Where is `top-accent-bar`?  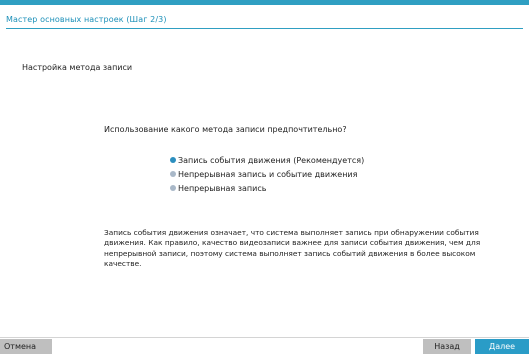
top-accent-bar is located at coordinates (264, 2).